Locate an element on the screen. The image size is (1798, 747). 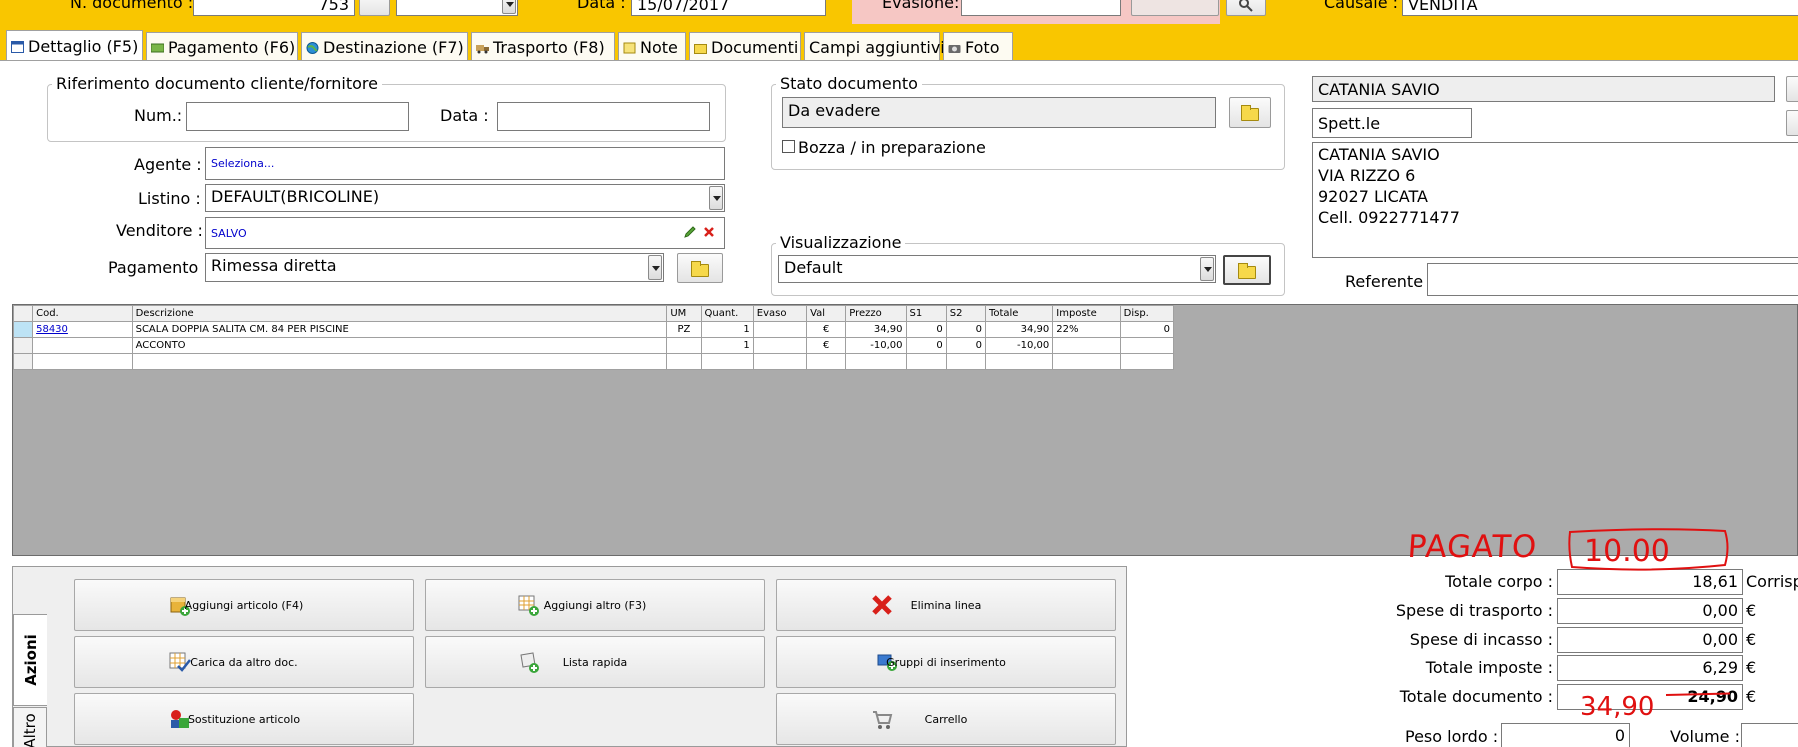
cell-disp is located at coordinates (1147, 345).